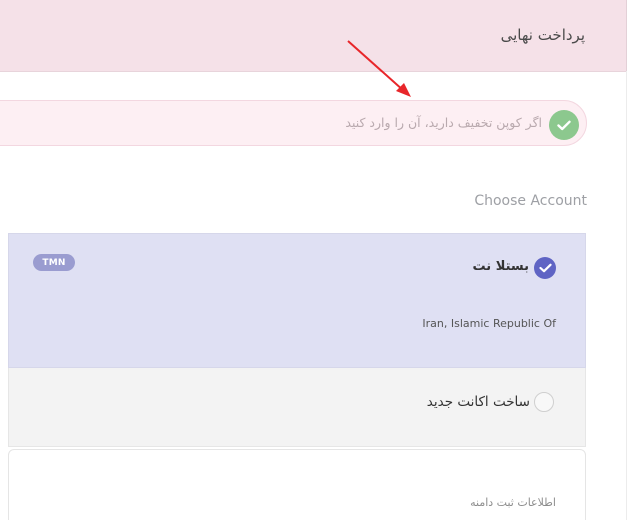  Describe the element at coordinates (443, 122) in the screenshot. I see `coupon-prompt: اگر کوپن تخفیف دارید، آن را وارد کنید` at that location.